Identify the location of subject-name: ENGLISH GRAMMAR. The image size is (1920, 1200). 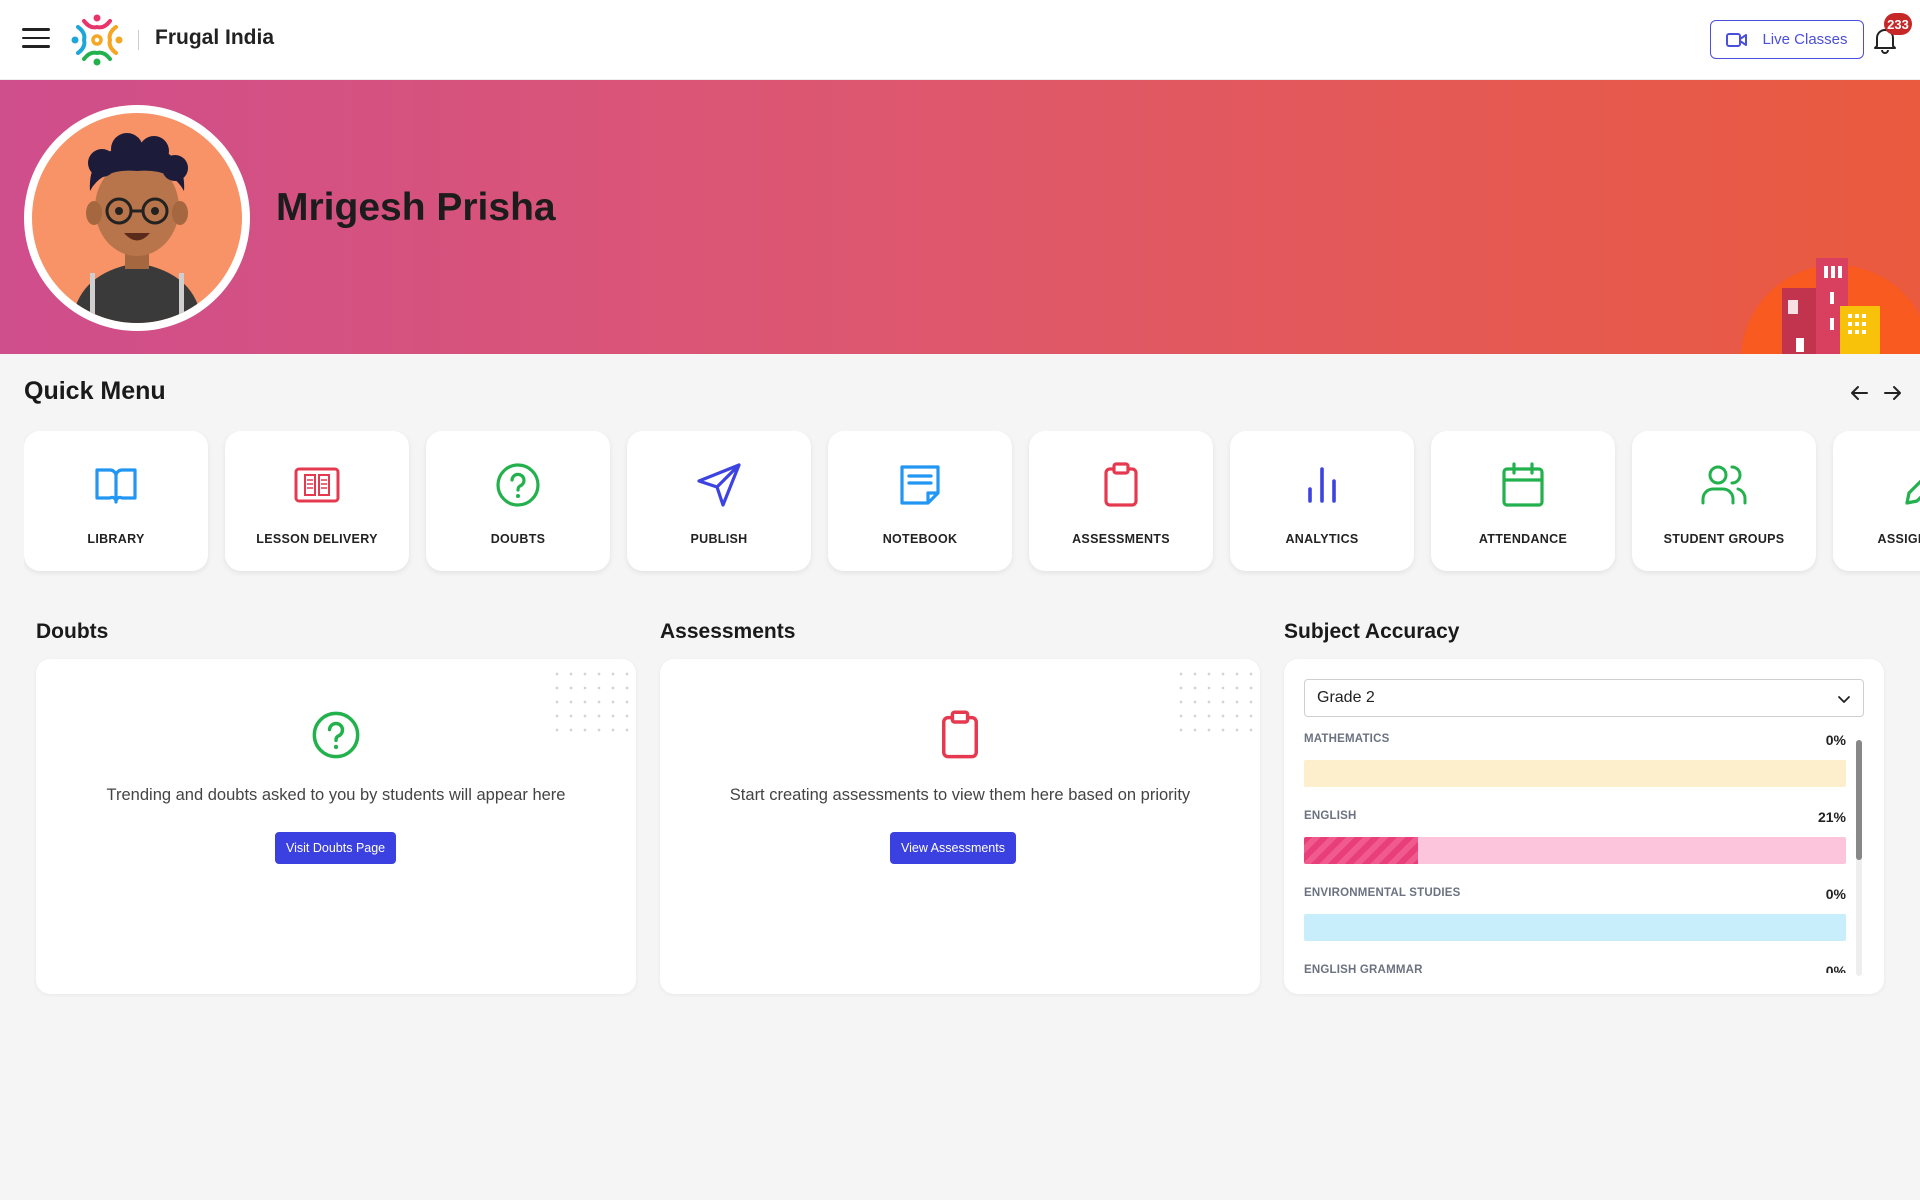
(1363, 968).